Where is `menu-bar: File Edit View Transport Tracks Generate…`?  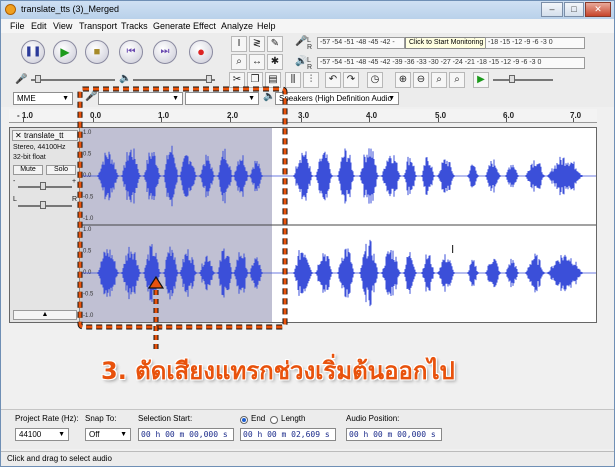
menu-bar: File Edit View Transport Tracks Generate… is located at coordinates (307, 26).